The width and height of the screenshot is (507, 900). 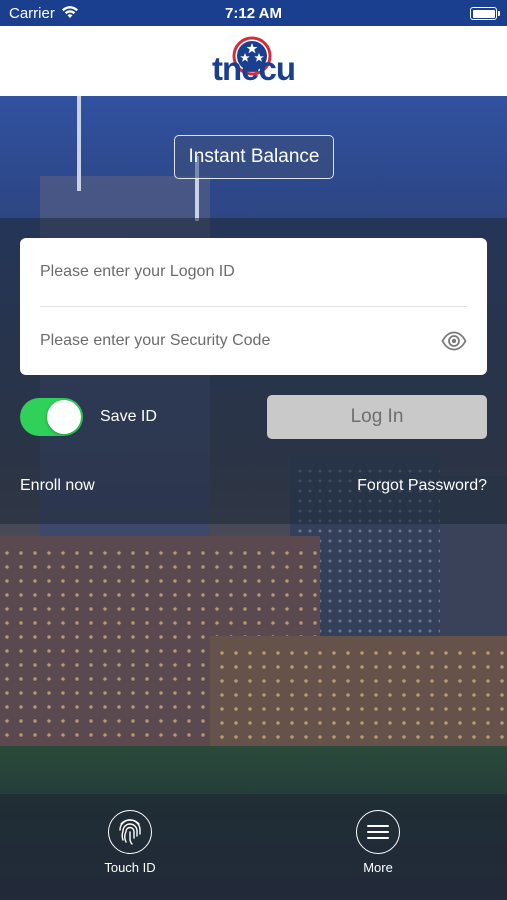 What do you see at coordinates (253, 341) in the screenshot?
I see `security-code-input` at bounding box center [253, 341].